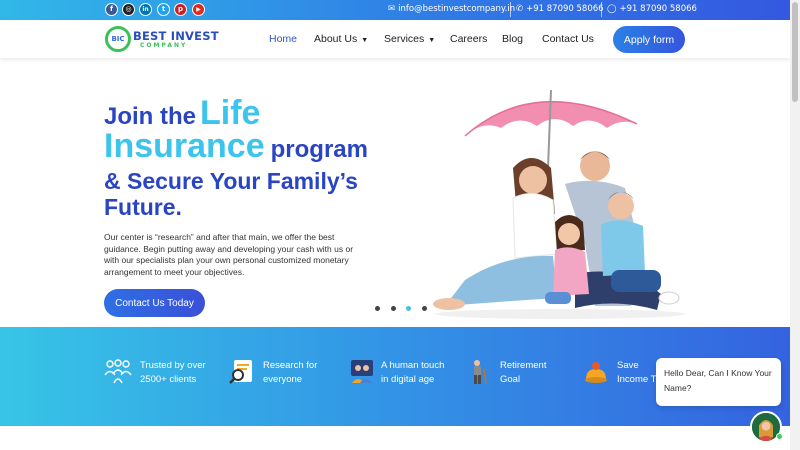 The width and height of the screenshot is (800, 450). I want to click on phone-link: ✆ +91 87090 58066, so click(560, 9).